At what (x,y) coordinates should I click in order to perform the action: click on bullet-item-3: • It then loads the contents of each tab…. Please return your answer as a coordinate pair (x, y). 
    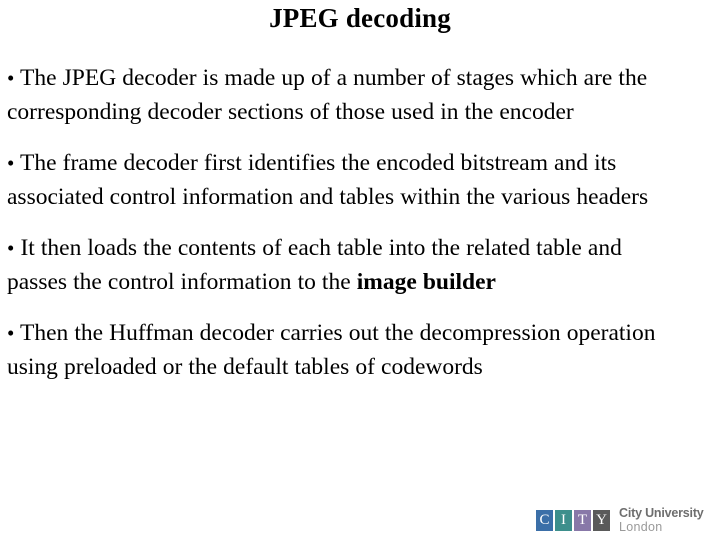
    Looking at the image, I should click on (334, 265).